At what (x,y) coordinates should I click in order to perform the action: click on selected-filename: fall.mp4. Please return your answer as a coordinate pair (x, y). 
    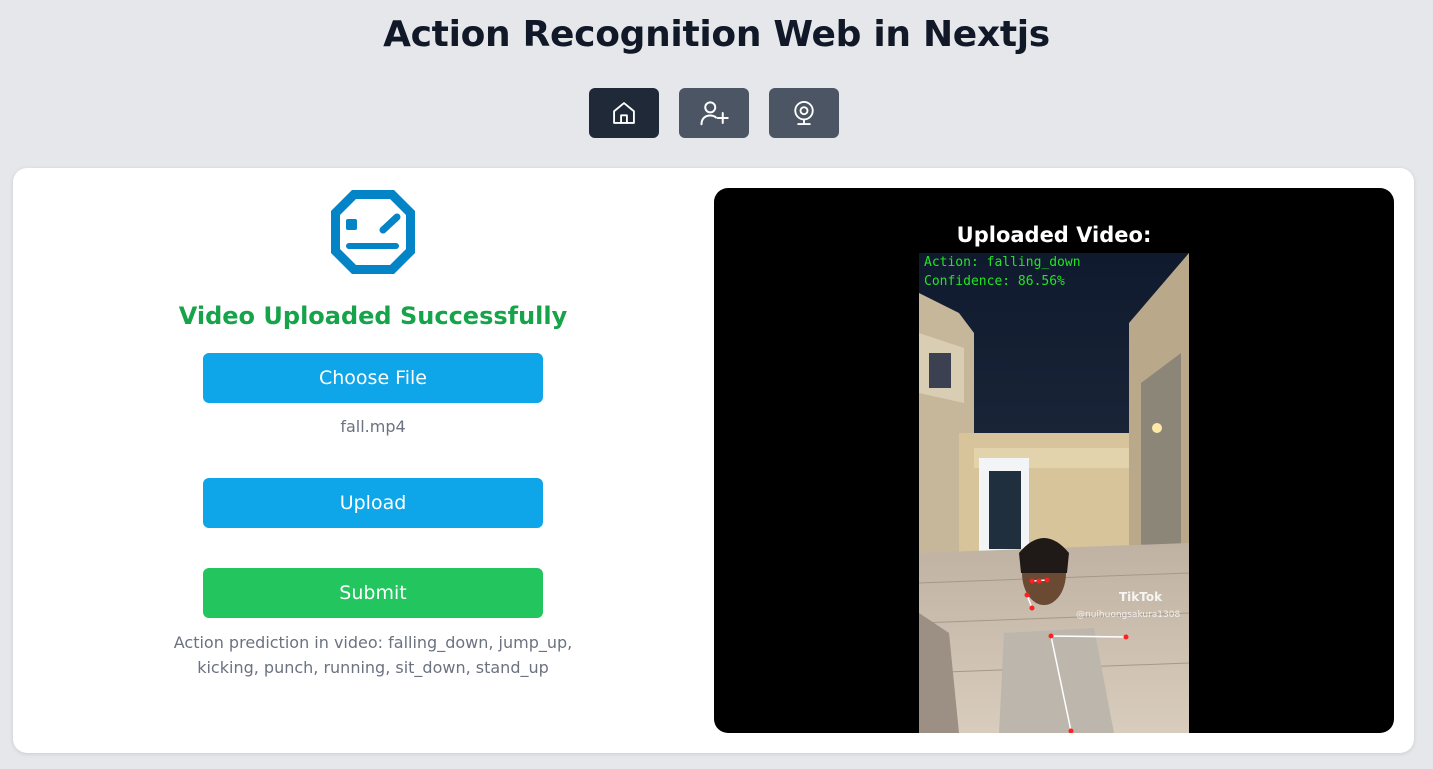
    Looking at the image, I should click on (373, 426).